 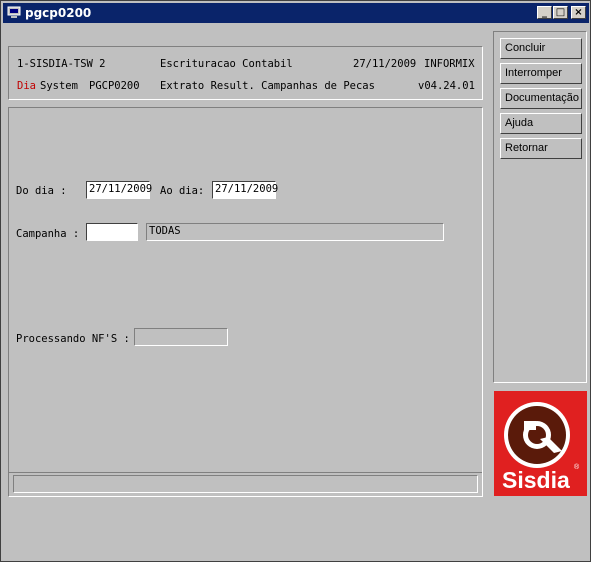 I want to click on ajuda-button: Ajuda, so click(x=541, y=123).